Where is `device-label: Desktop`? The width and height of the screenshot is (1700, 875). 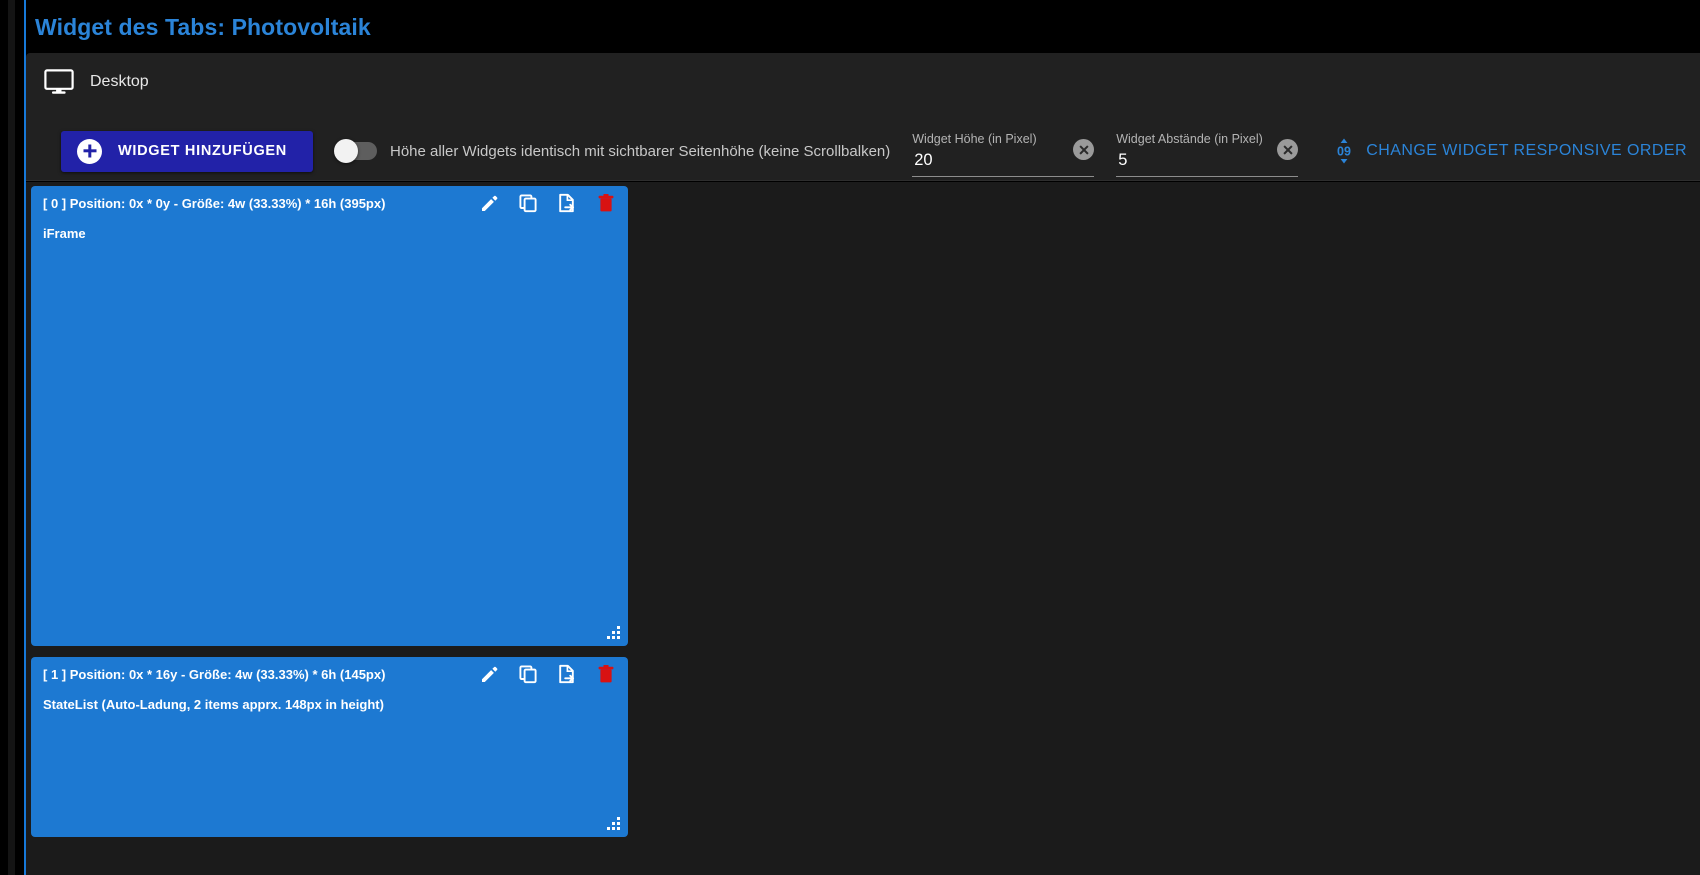
device-label: Desktop is located at coordinates (119, 81).